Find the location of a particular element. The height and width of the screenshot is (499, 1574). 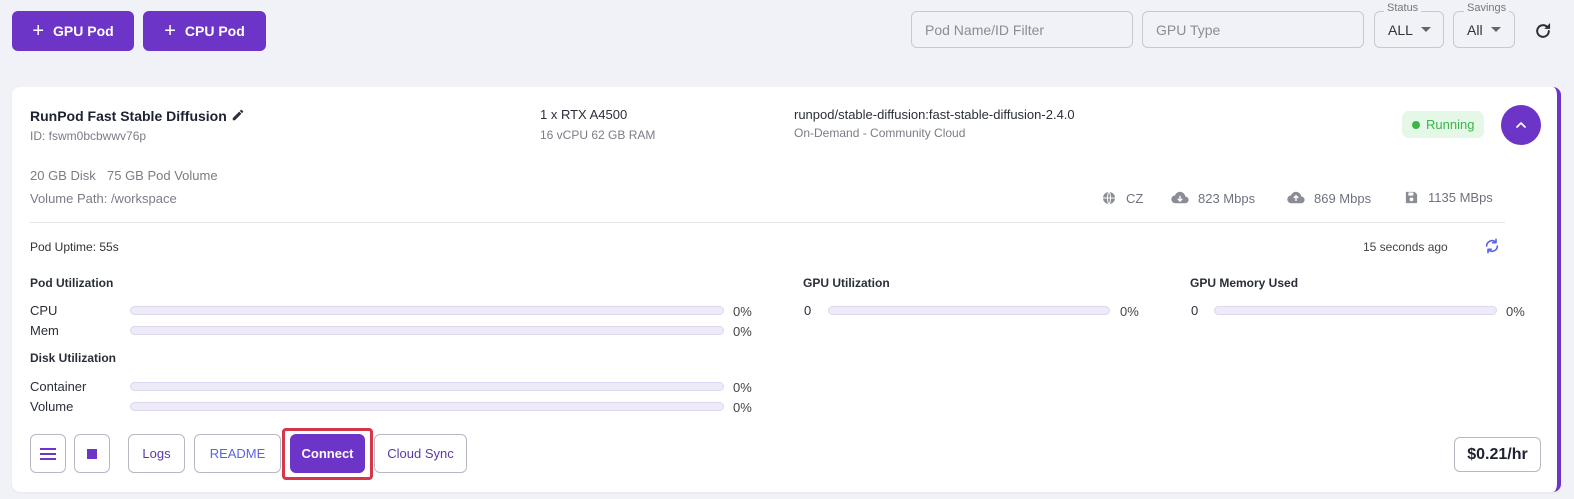

savings-select: All is located at coordinates (1484, 29).